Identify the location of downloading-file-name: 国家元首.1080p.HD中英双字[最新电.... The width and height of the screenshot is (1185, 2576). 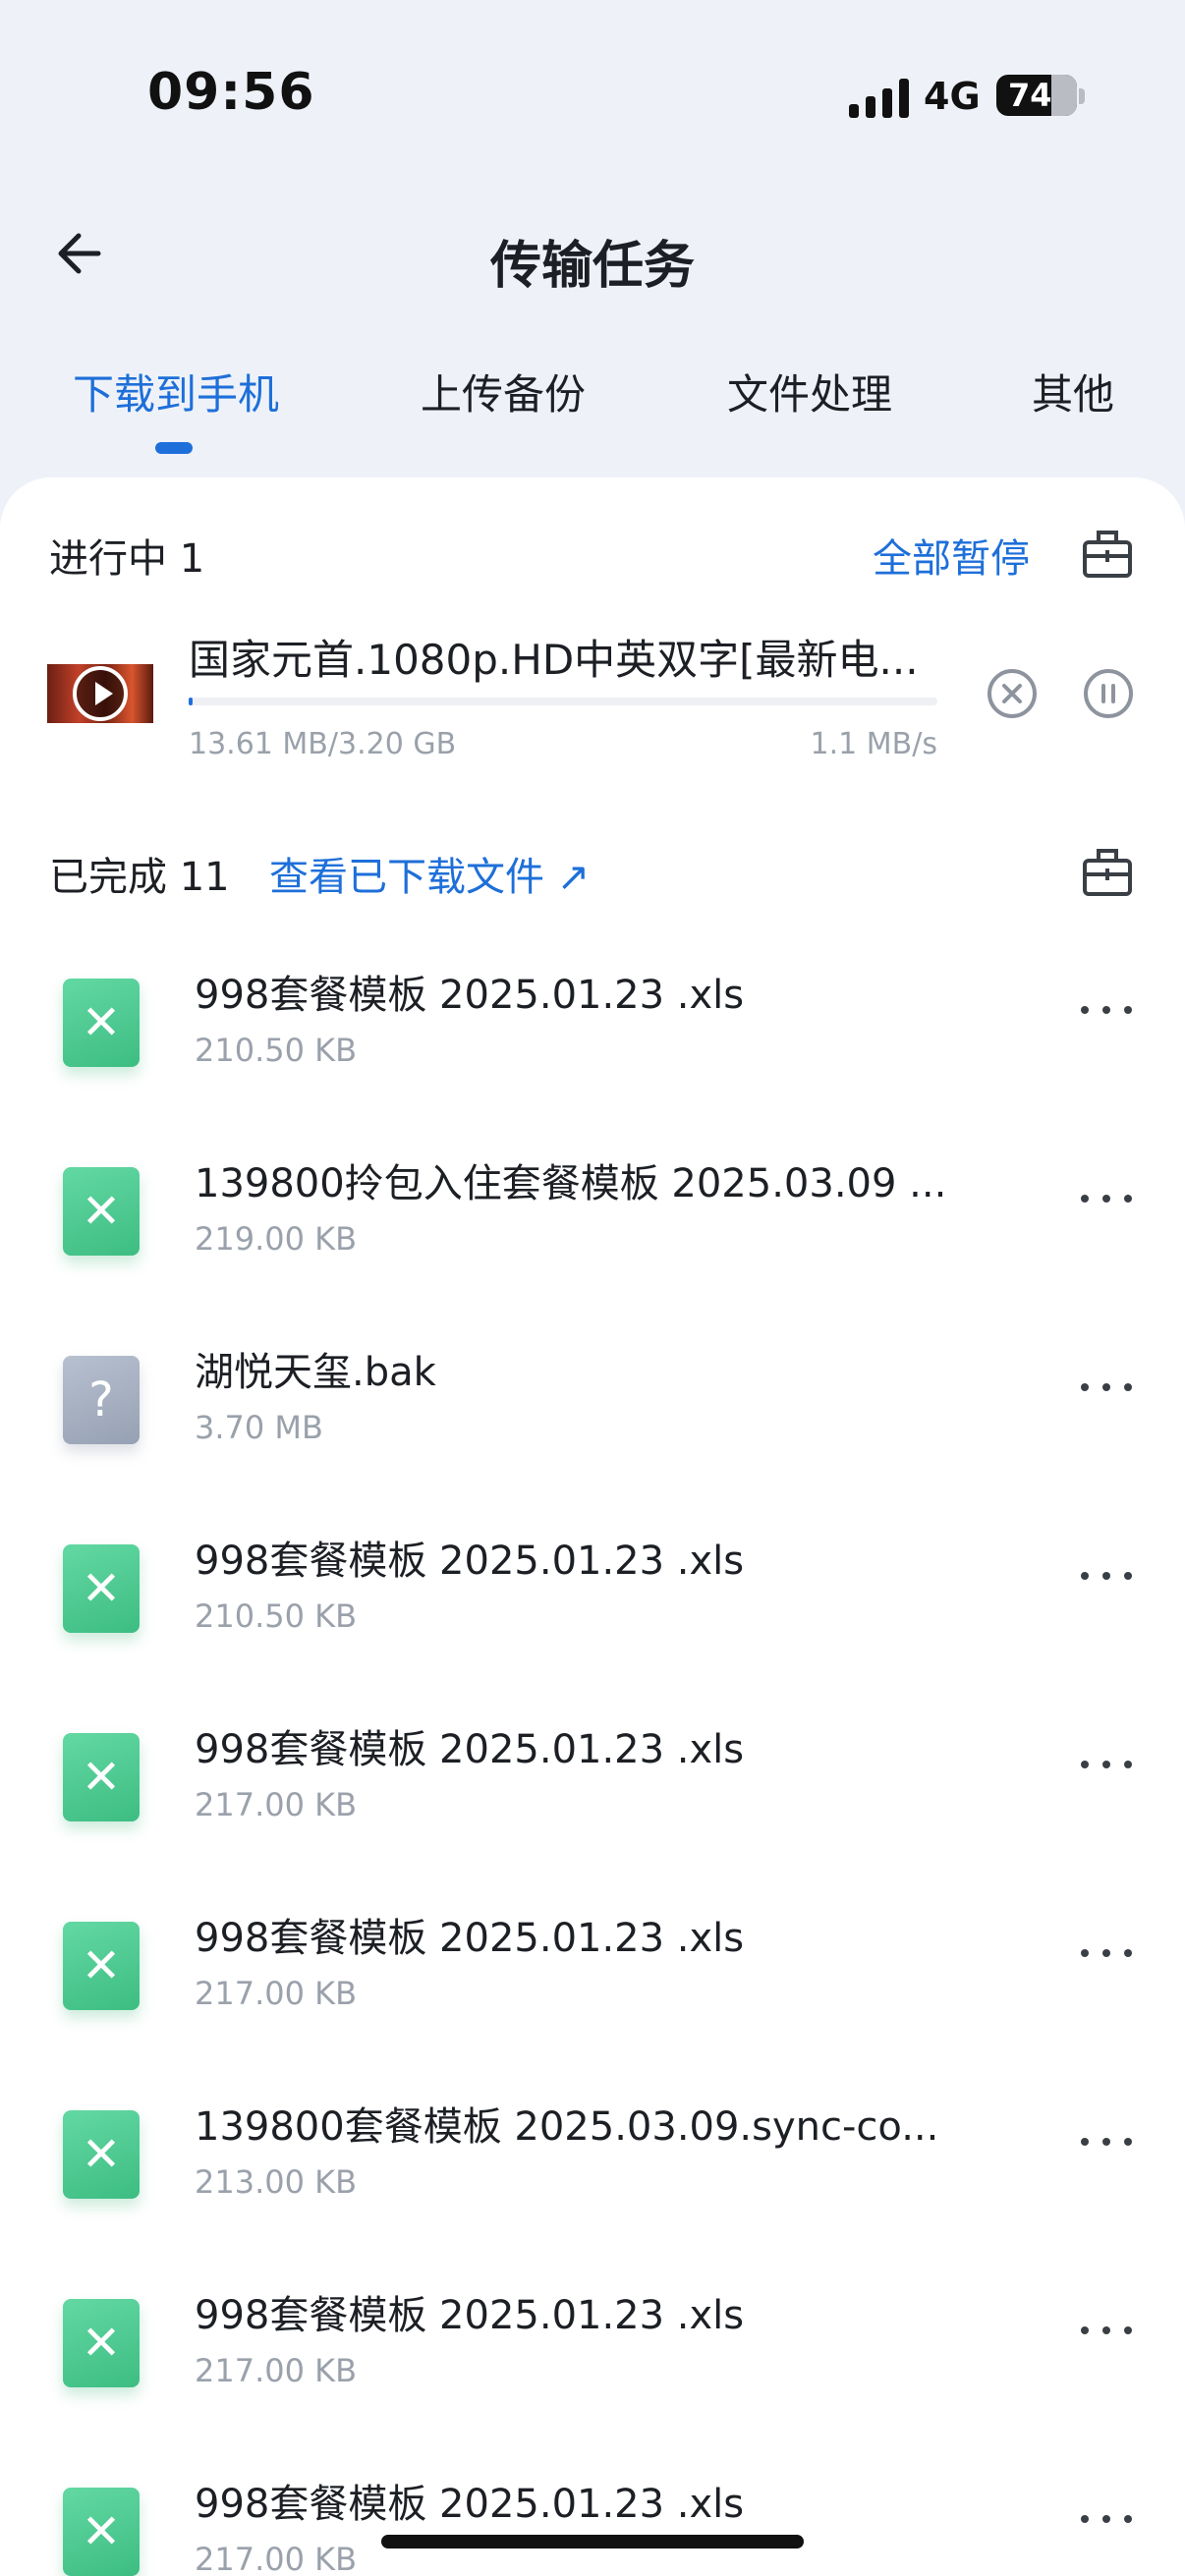
(554, 660).